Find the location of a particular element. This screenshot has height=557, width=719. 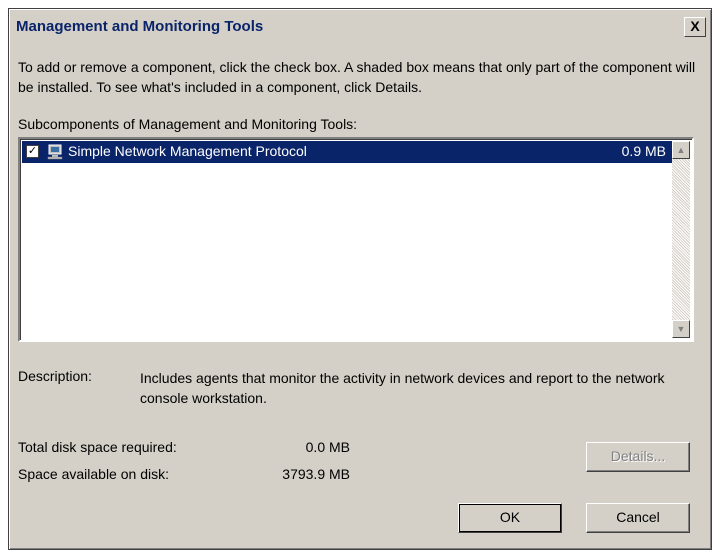

close-button: X is located at coordinates (695, 27).